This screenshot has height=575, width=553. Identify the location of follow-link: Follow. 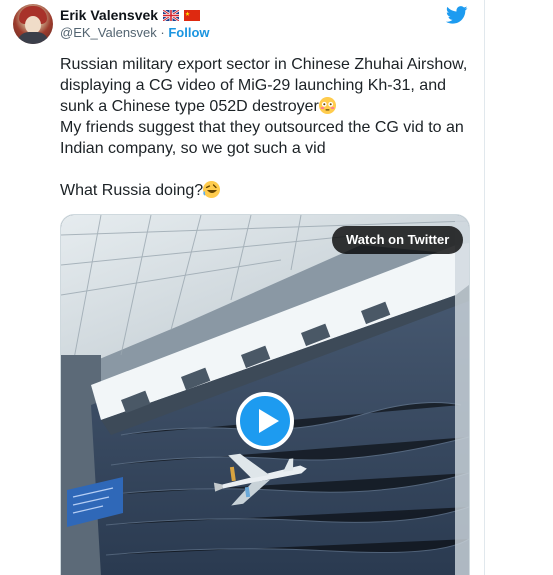
(188, 32).